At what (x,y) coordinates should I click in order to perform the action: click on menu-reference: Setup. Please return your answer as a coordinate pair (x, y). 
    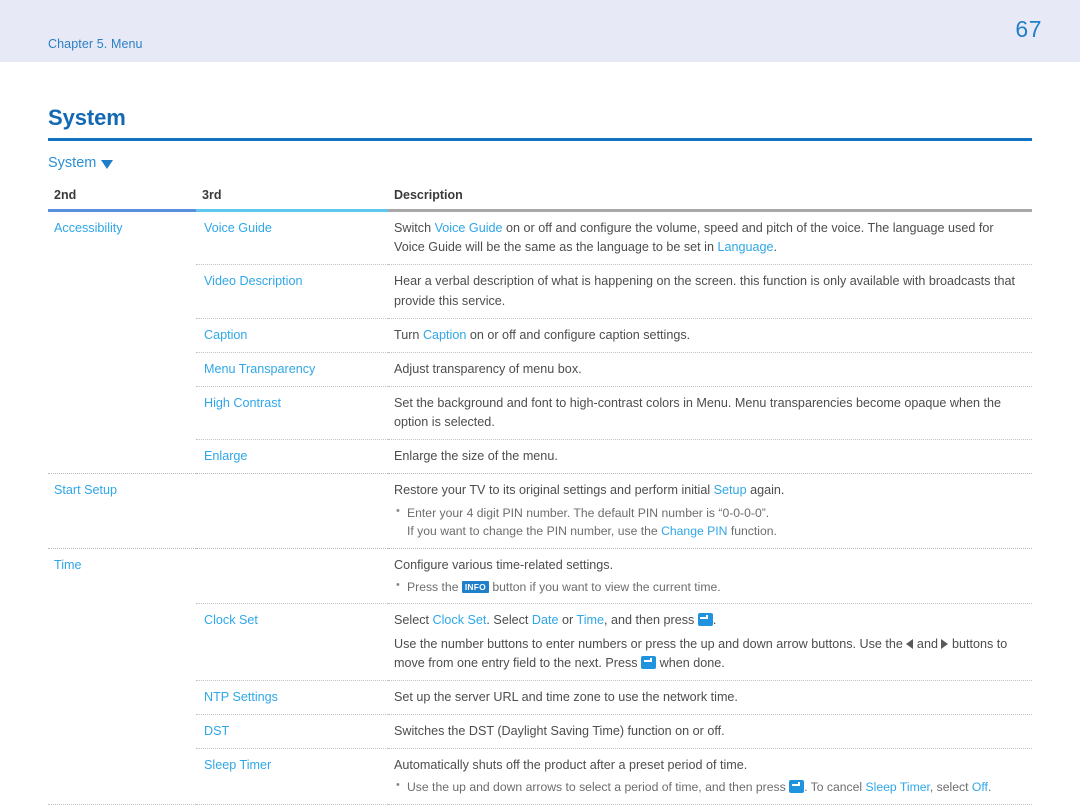
    Looking at the image, I should click on (730, 490).